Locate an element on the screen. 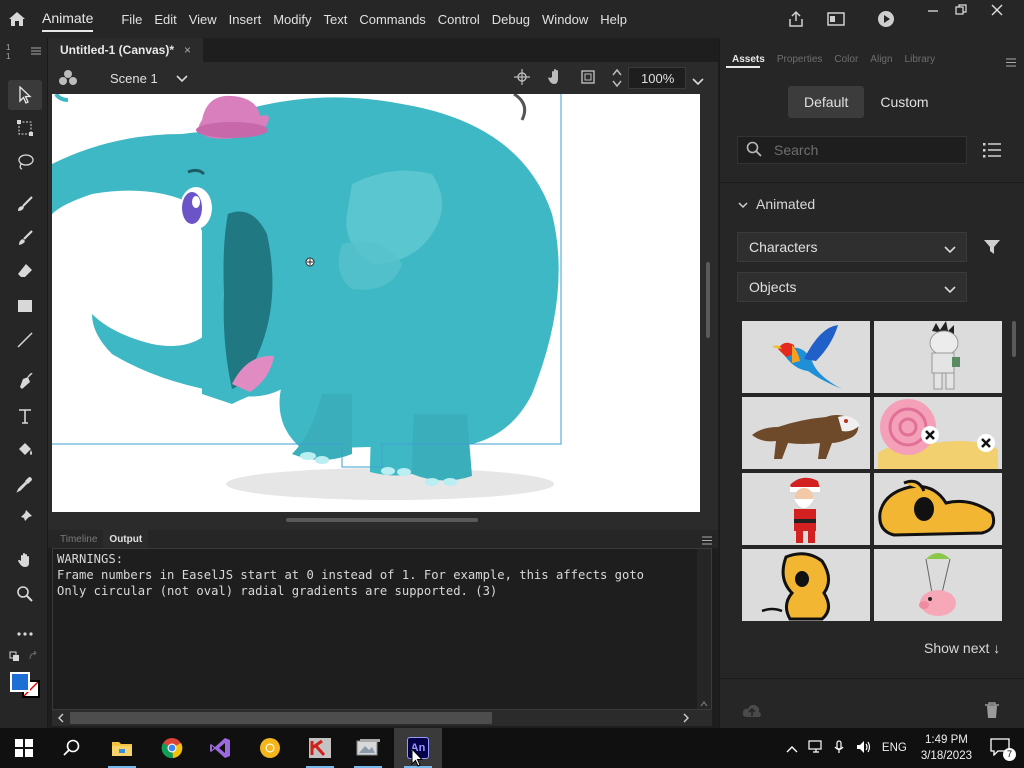 The image size is (1024, 768). asset-parrot-thumbnail is located at coordinates (806, 357).